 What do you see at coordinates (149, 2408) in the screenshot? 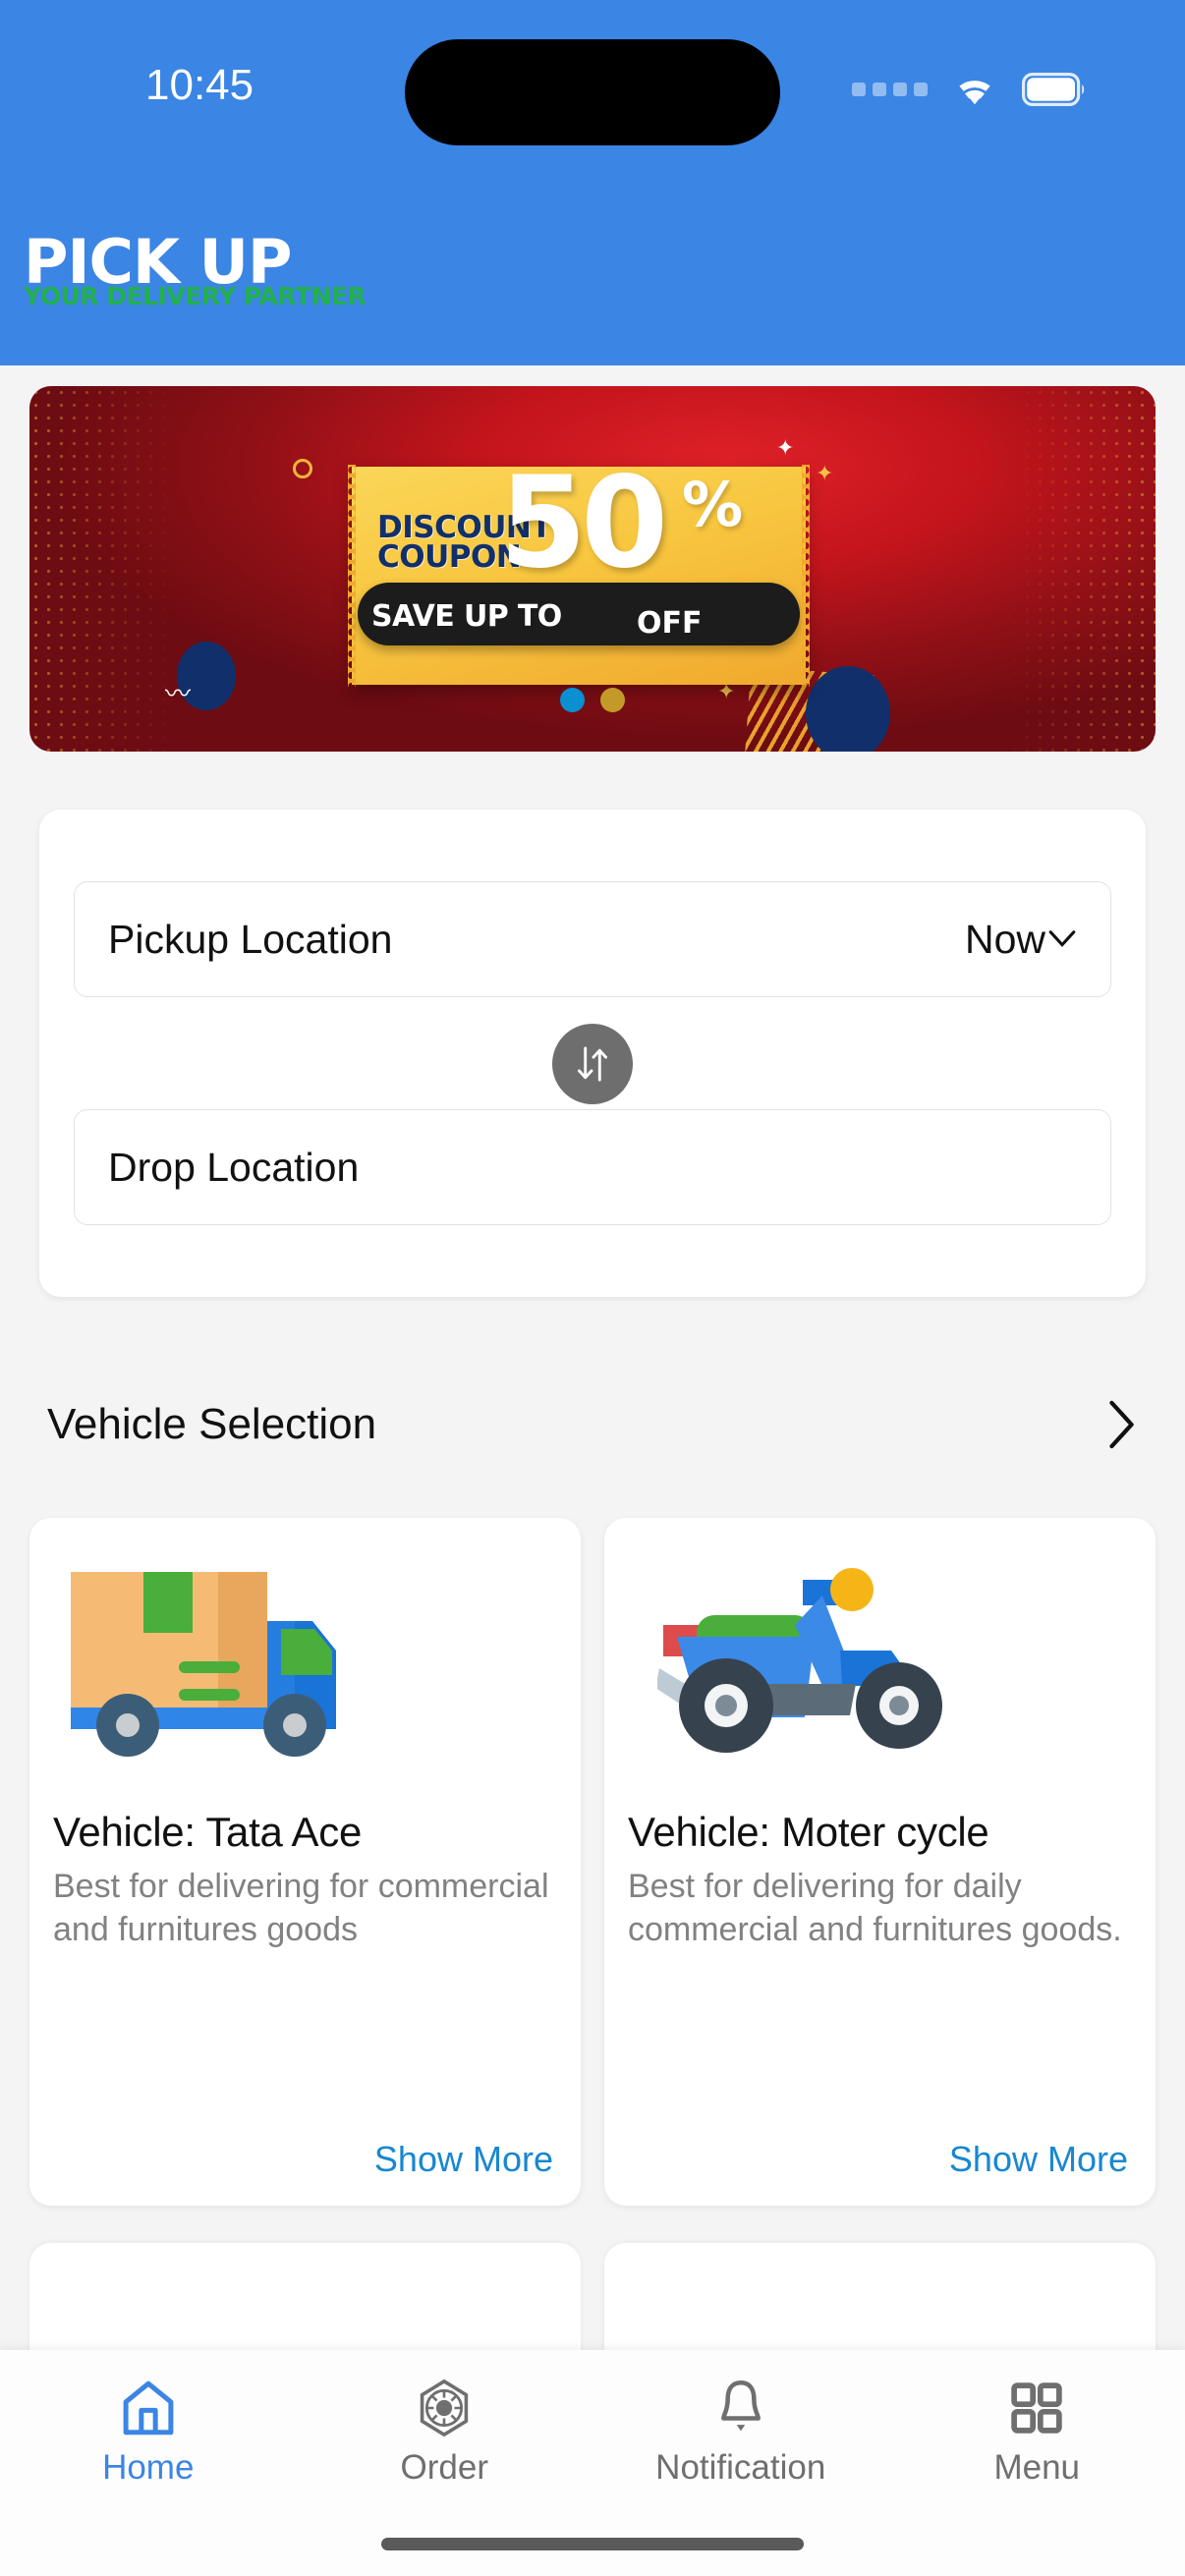
I see `home-icon` at bounding box center [149, 2408].